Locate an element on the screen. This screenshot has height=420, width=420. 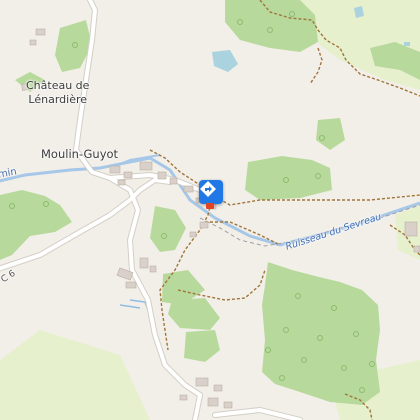
poi-marker-button is located at coordinates (211, 192).